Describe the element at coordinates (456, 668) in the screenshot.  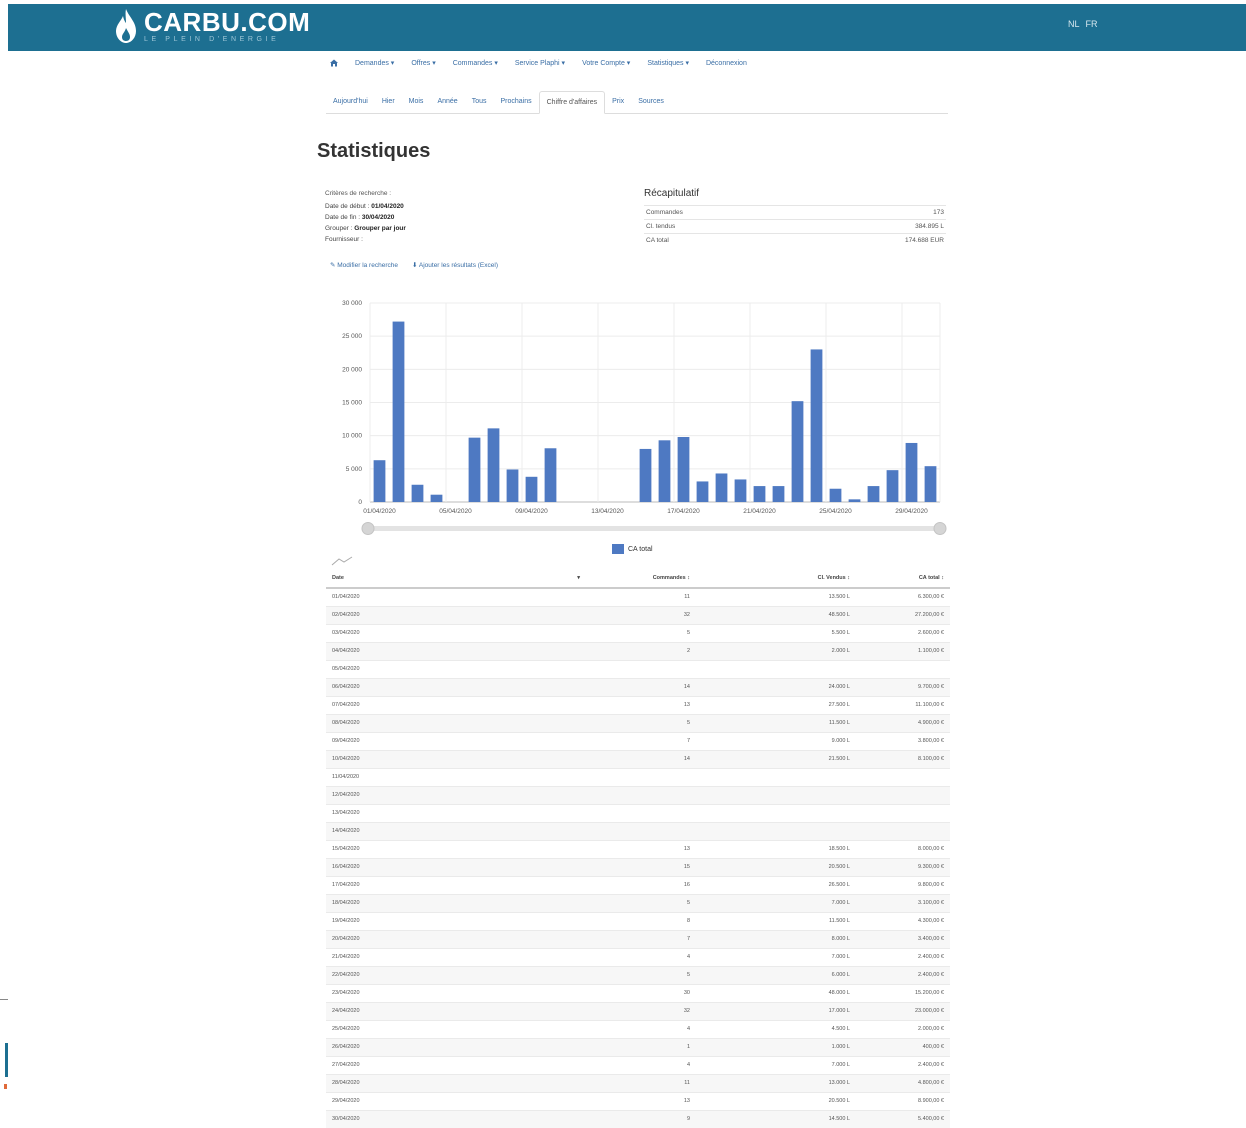
I see `cell-date: 05/04/2020` at that location.